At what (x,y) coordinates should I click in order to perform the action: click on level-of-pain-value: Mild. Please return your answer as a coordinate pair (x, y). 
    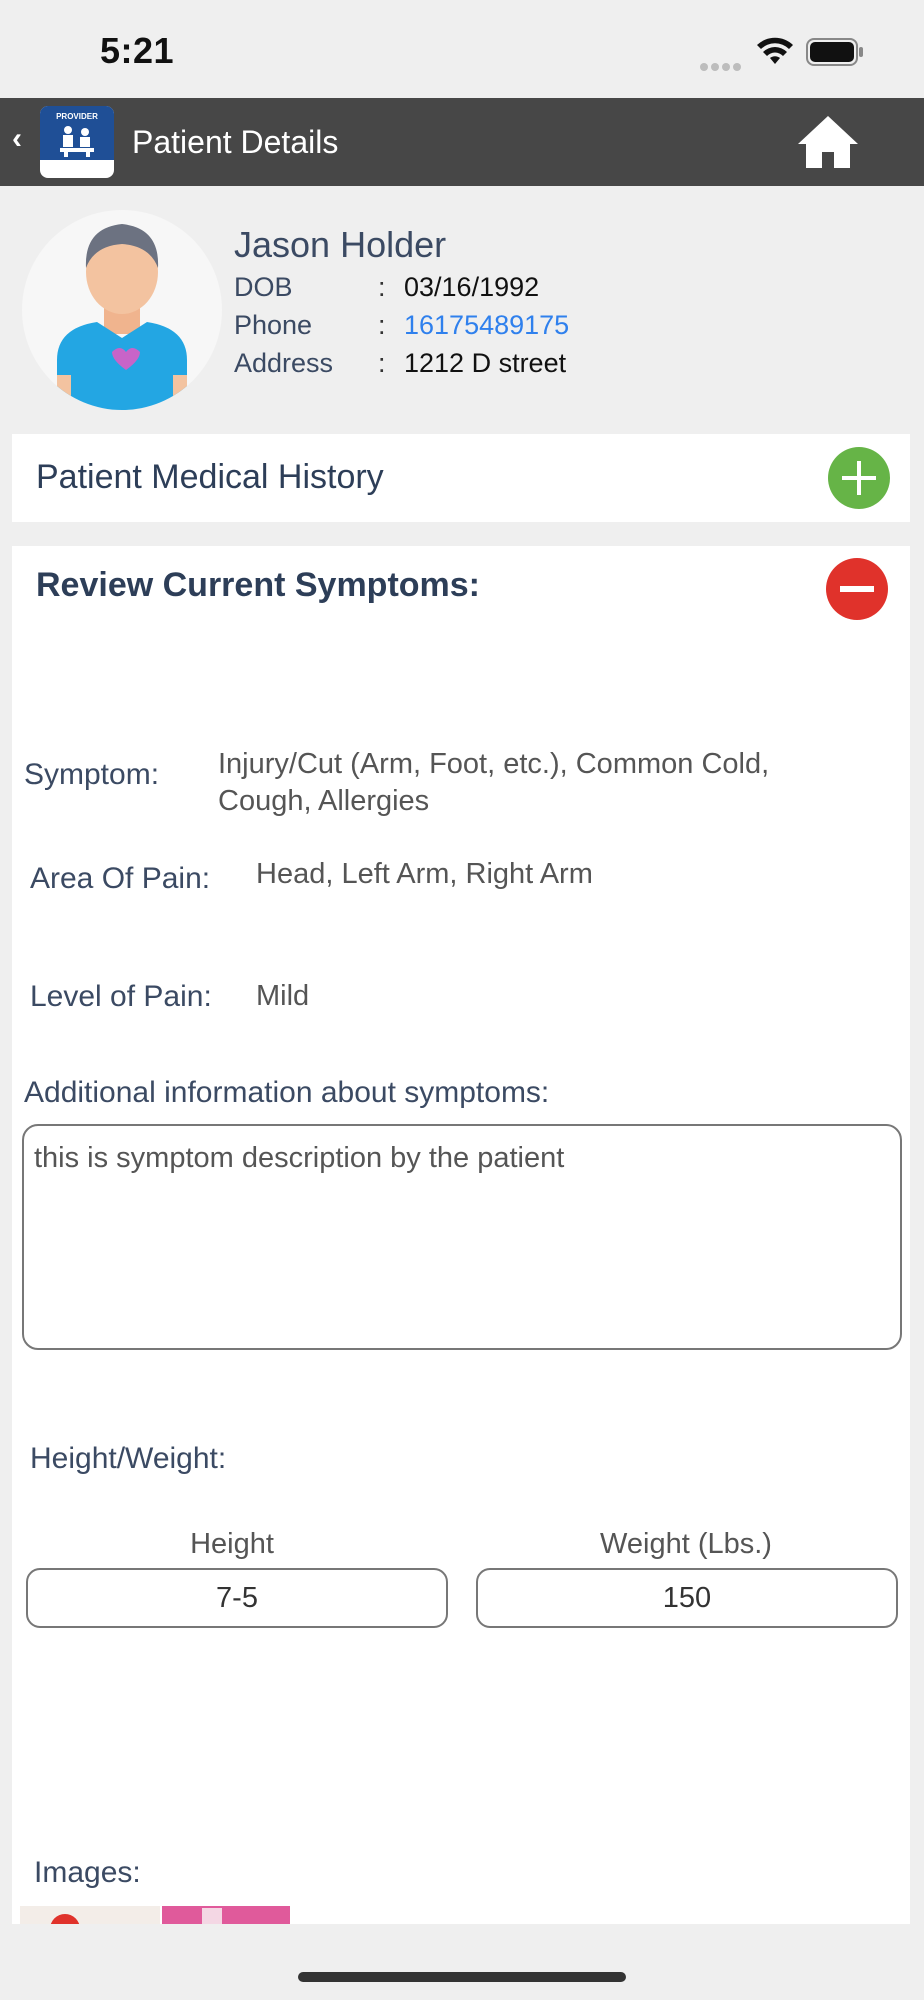
    Looking at the image, I should click on (283, 996).